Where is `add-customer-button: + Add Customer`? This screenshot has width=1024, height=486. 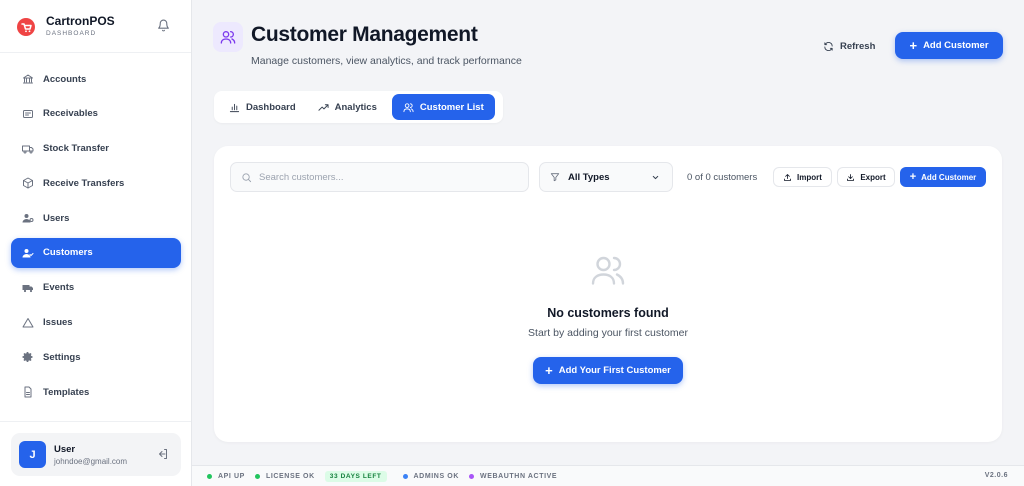 add-customer-button: + Add Customer is located at coordinates (949, 45).